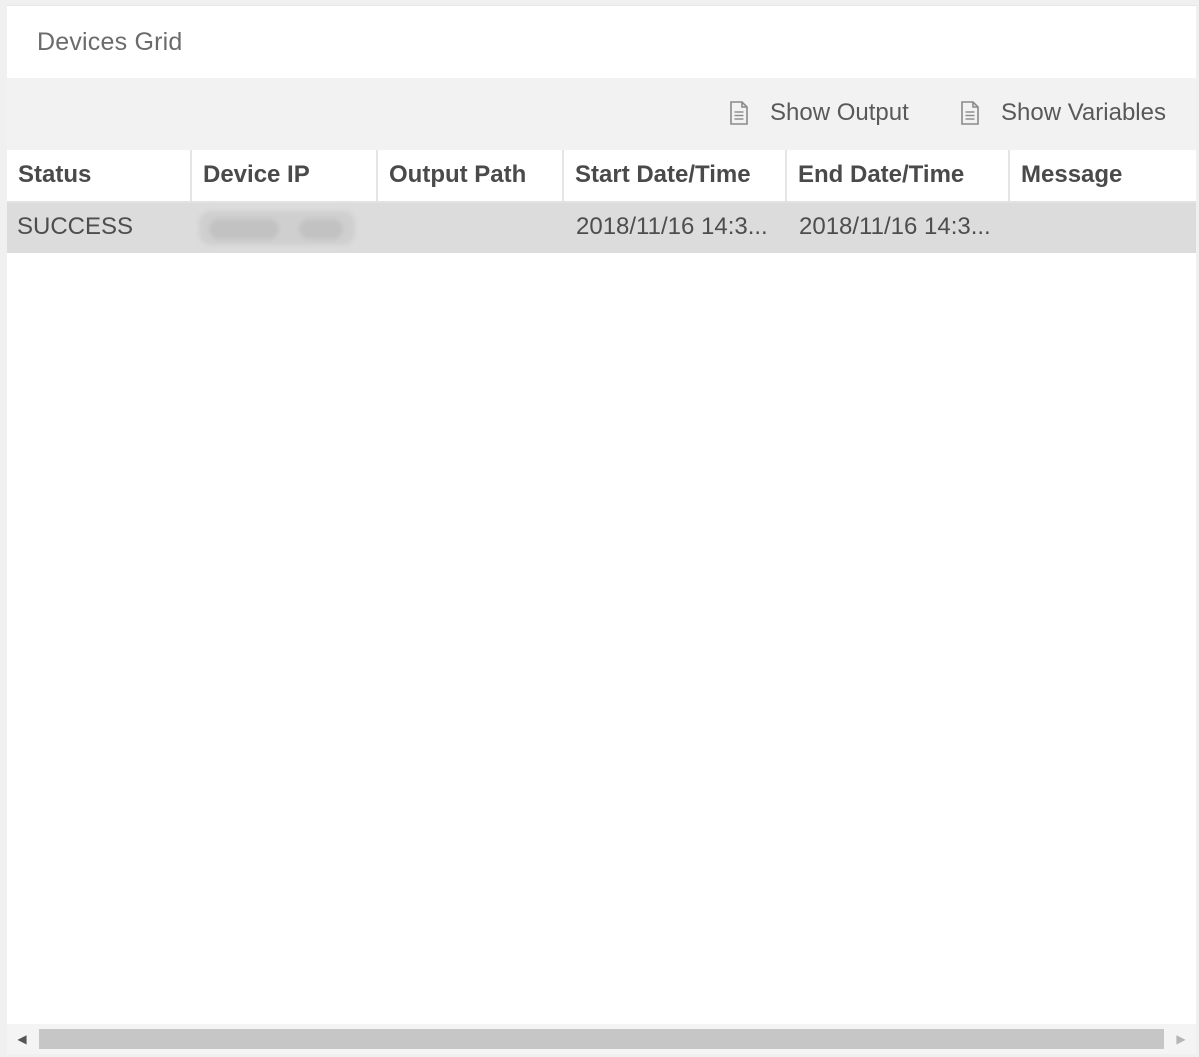 The width and height of the screenshot is (1199, 1057). Describe the element at coordinates (1181, 1039) in the screenshot. I see `scroll-right-arrow-icon: ▶` at that location.